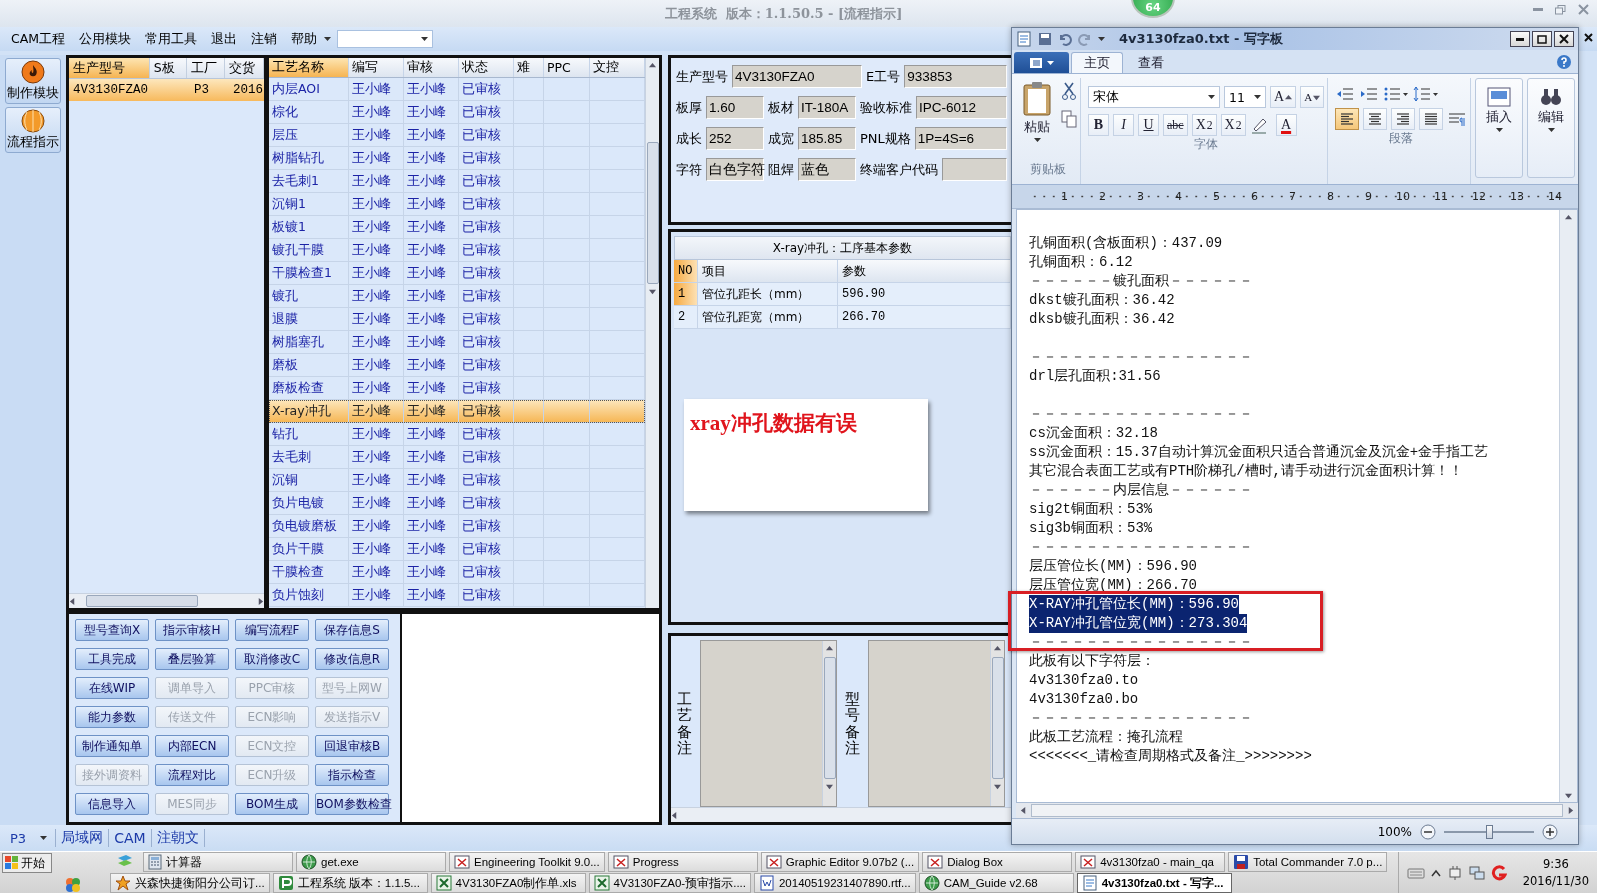 The height and width of the screenshot is (893, 1597). What do you see at coordinates (842, 294) in the screenshot?
I see `param-row: 1 管位孔距长（mm） 596.90` at bounding box center [842, 294].